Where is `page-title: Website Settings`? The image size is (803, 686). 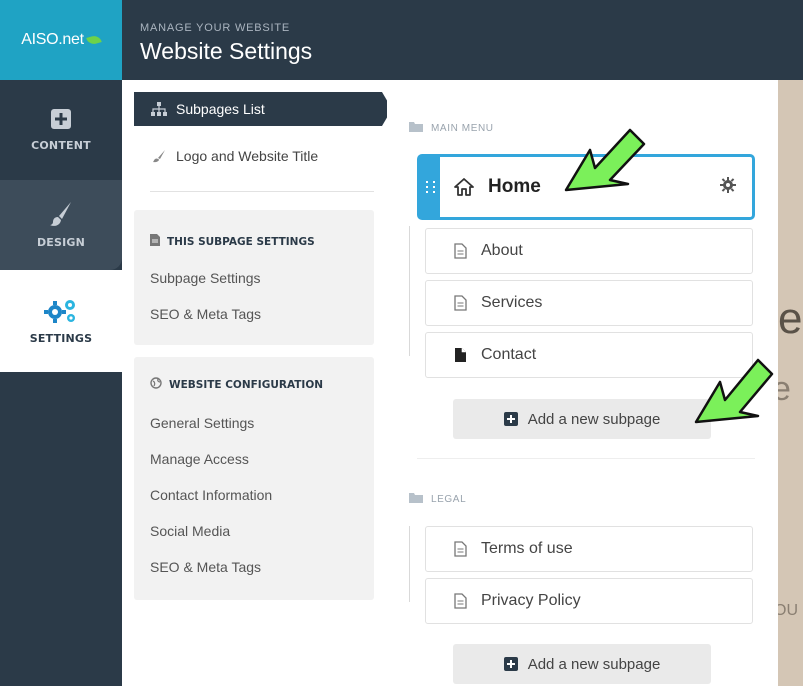 page-title: Website Settings is located at coordinates (226, 51).